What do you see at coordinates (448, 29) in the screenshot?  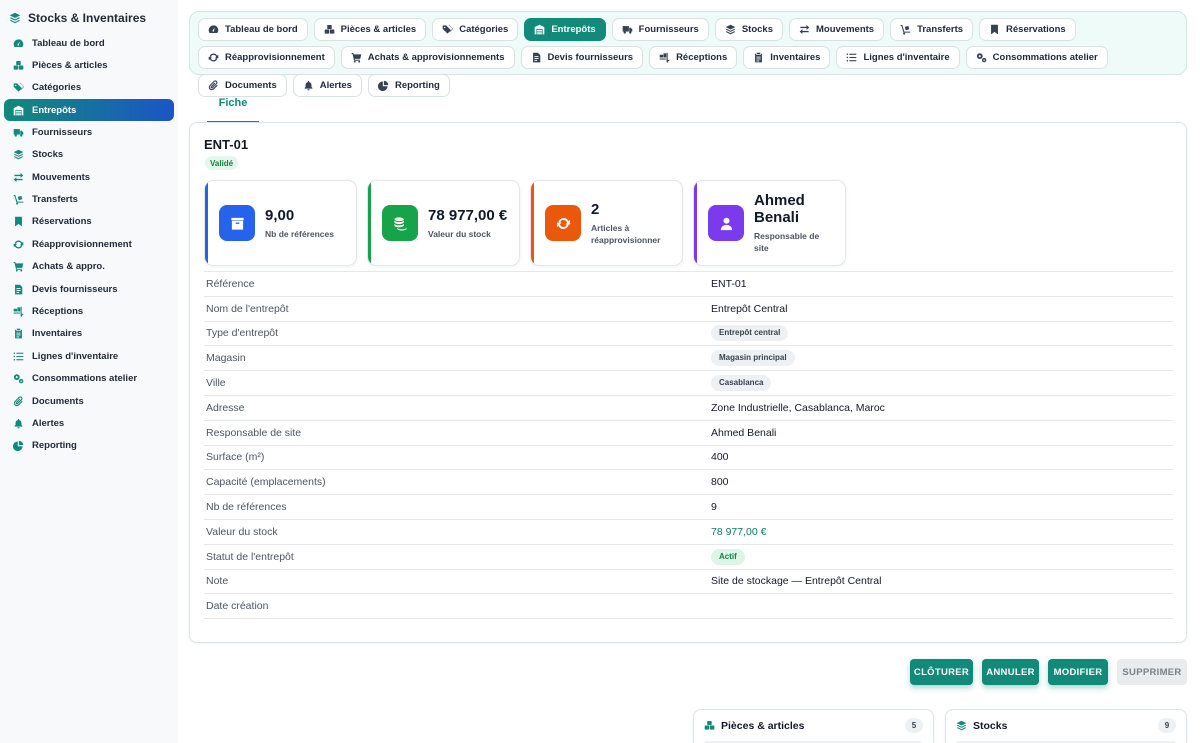 I see `tags-icon` at bounding box center [448, 29].